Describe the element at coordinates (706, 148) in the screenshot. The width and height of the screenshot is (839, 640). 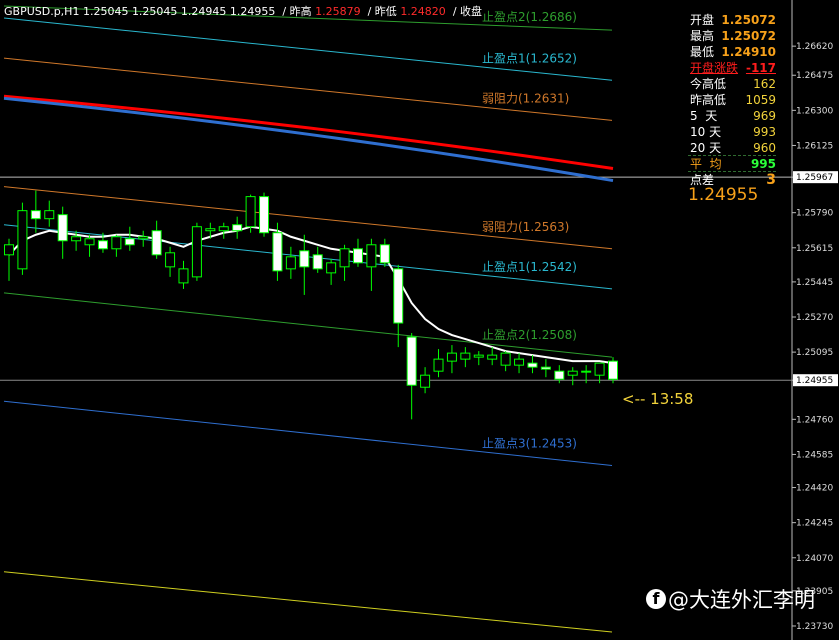
I see `stat-label: 20 天` at that location.